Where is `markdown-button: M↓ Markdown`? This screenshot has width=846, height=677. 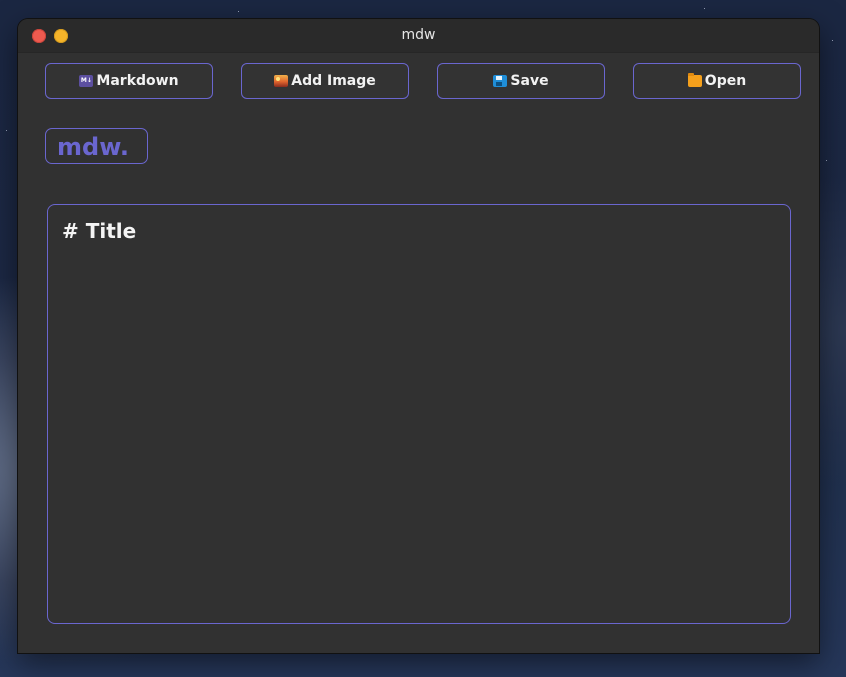
markdown-button: M↓ Markdown is located at coordinates (129, 81).